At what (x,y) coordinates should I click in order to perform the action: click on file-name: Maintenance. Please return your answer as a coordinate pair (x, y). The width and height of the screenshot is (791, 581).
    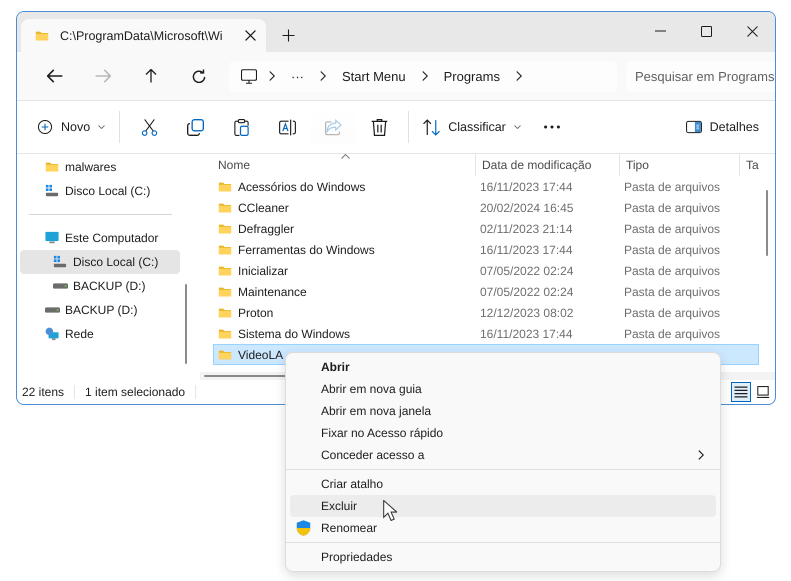
    Looking at the image, I should click on (272, 291).